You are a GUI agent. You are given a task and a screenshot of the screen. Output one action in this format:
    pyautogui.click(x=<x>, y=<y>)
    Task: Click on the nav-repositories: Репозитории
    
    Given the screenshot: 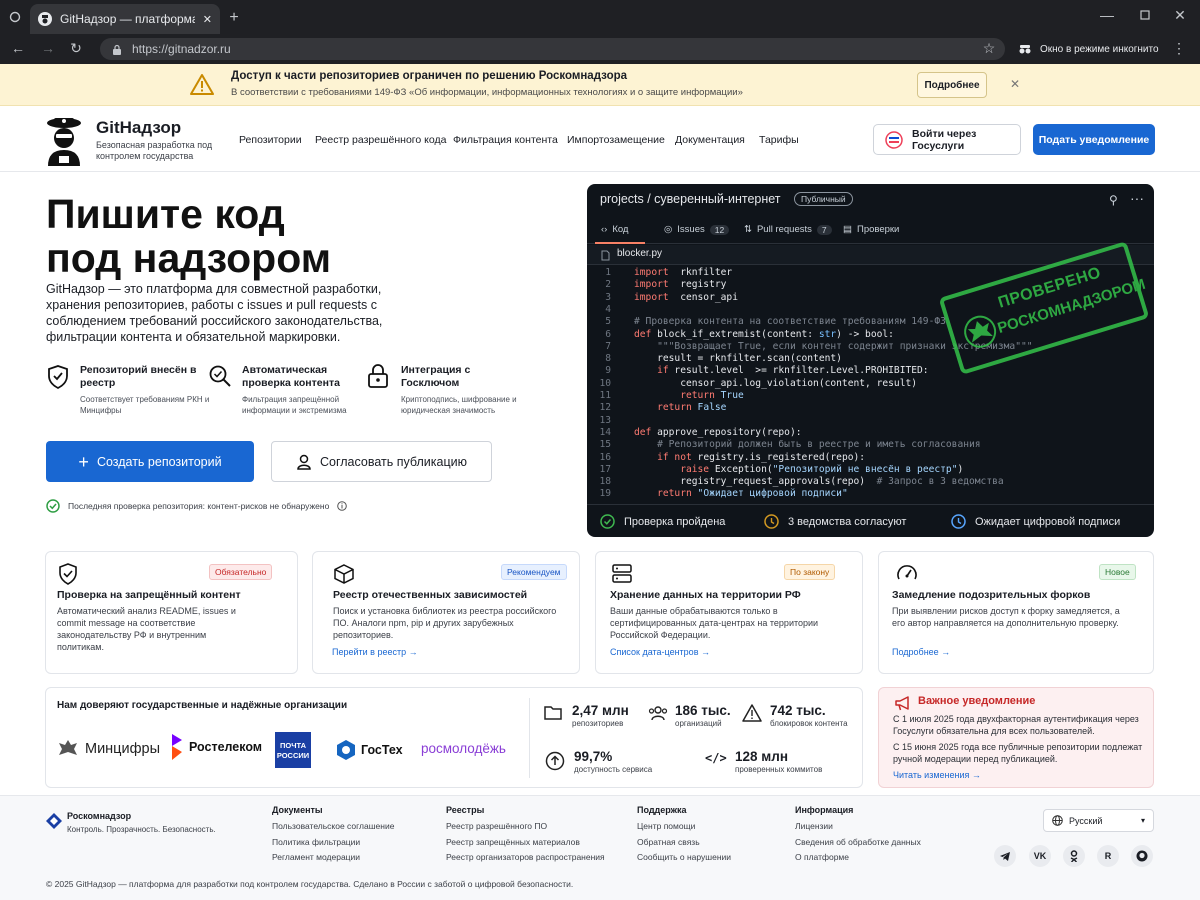 What is the action you would take?
    pyautogui.click(x=270, y=140)
    